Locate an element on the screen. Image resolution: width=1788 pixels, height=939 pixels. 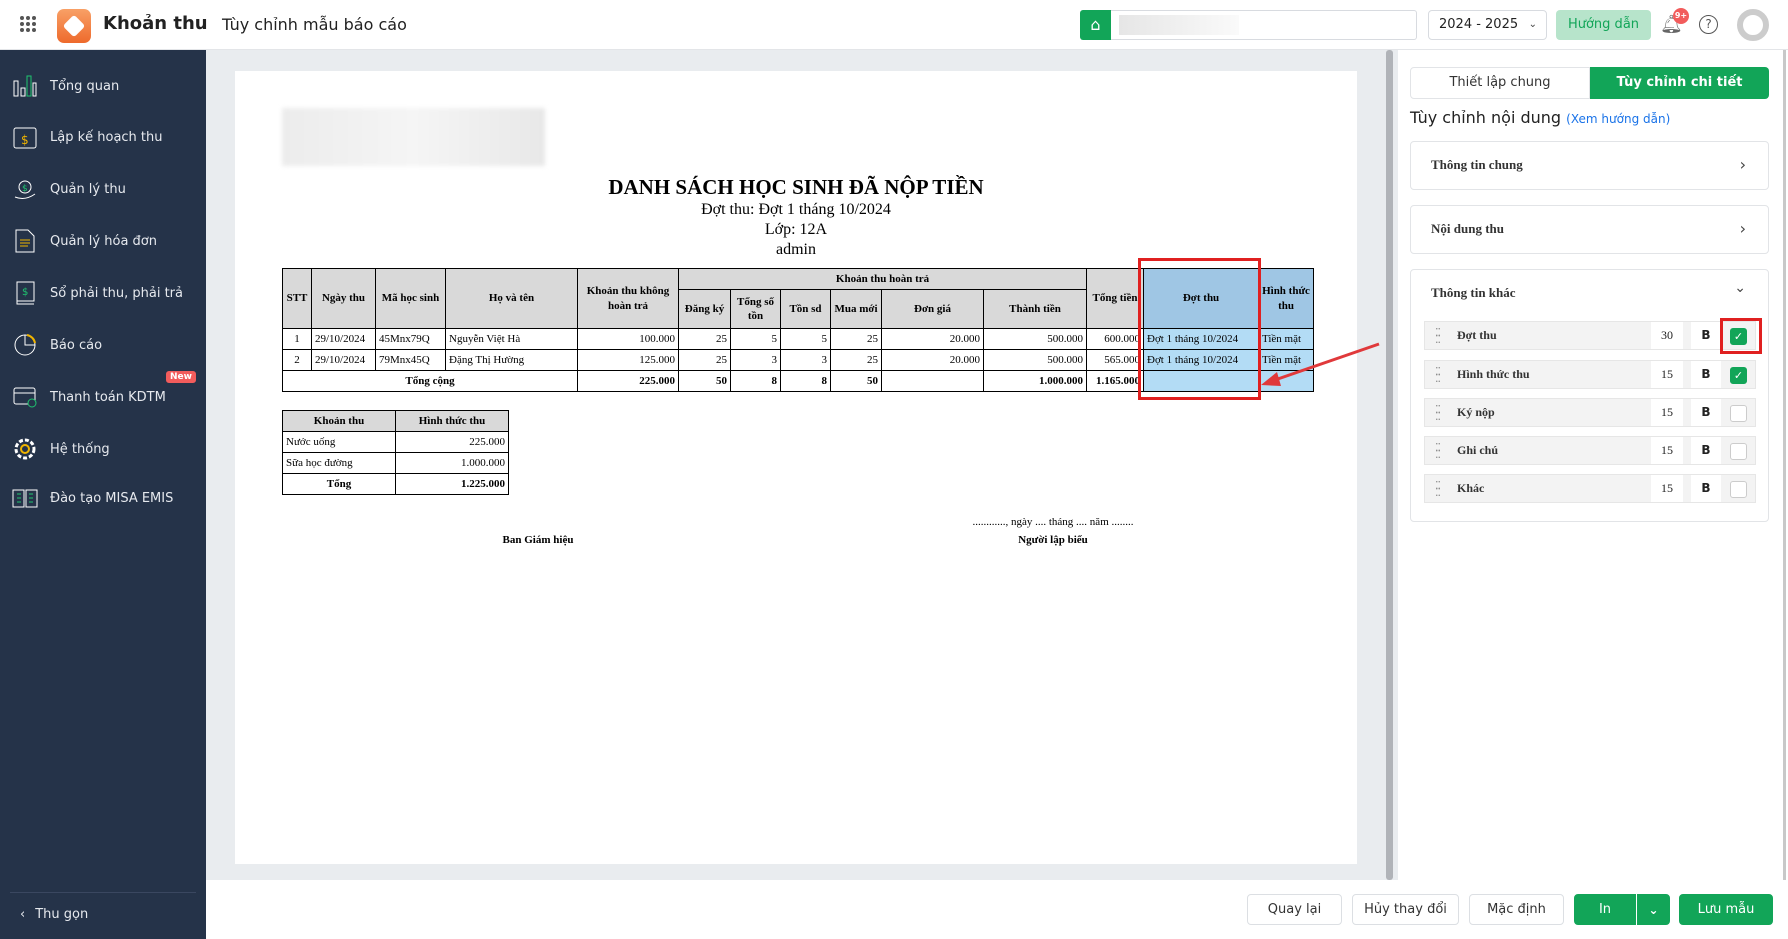
reset-default-button: Mặc định is located at coordinates (1516, 909).